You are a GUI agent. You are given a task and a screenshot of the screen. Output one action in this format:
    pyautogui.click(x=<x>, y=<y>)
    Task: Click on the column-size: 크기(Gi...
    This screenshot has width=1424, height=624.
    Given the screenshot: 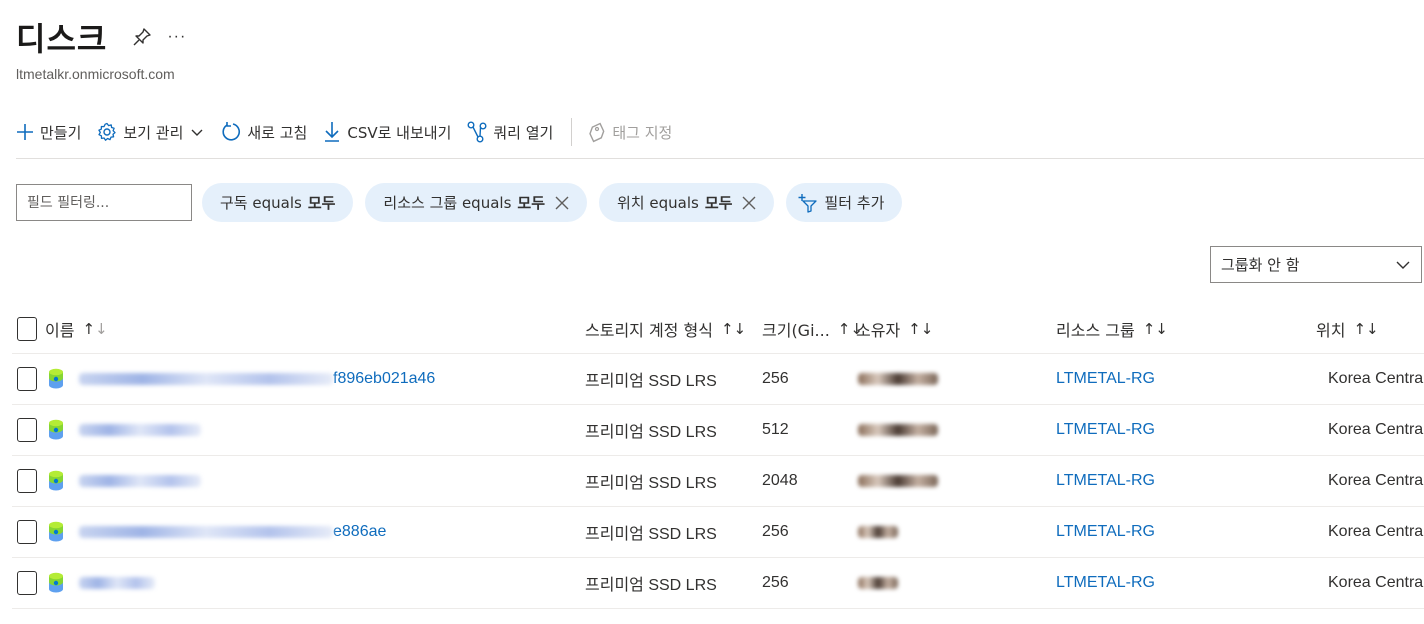 What is the action you would take?
    pyautogui.click(x=796, y=329)
    